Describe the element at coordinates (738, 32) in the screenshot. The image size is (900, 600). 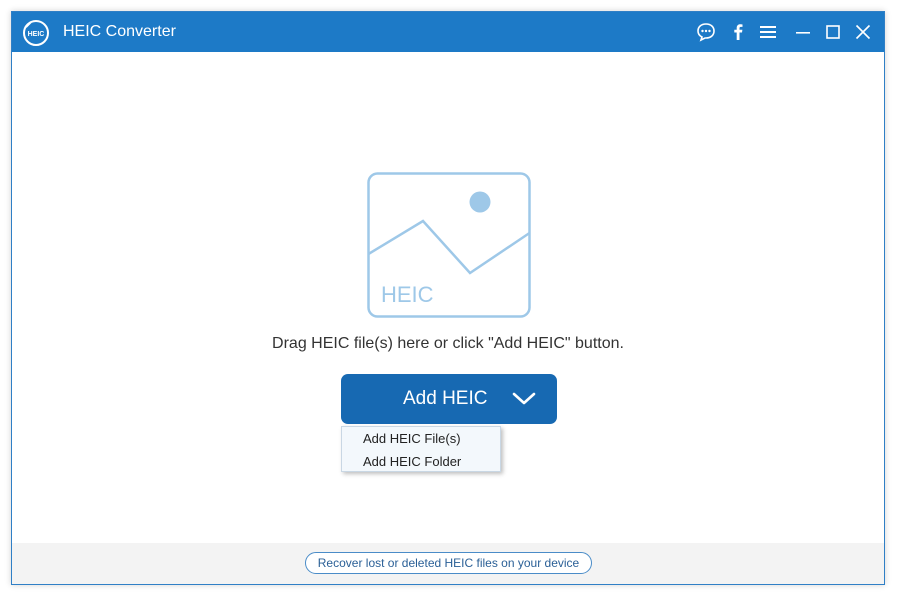
I see `facebook-icon` at that location.